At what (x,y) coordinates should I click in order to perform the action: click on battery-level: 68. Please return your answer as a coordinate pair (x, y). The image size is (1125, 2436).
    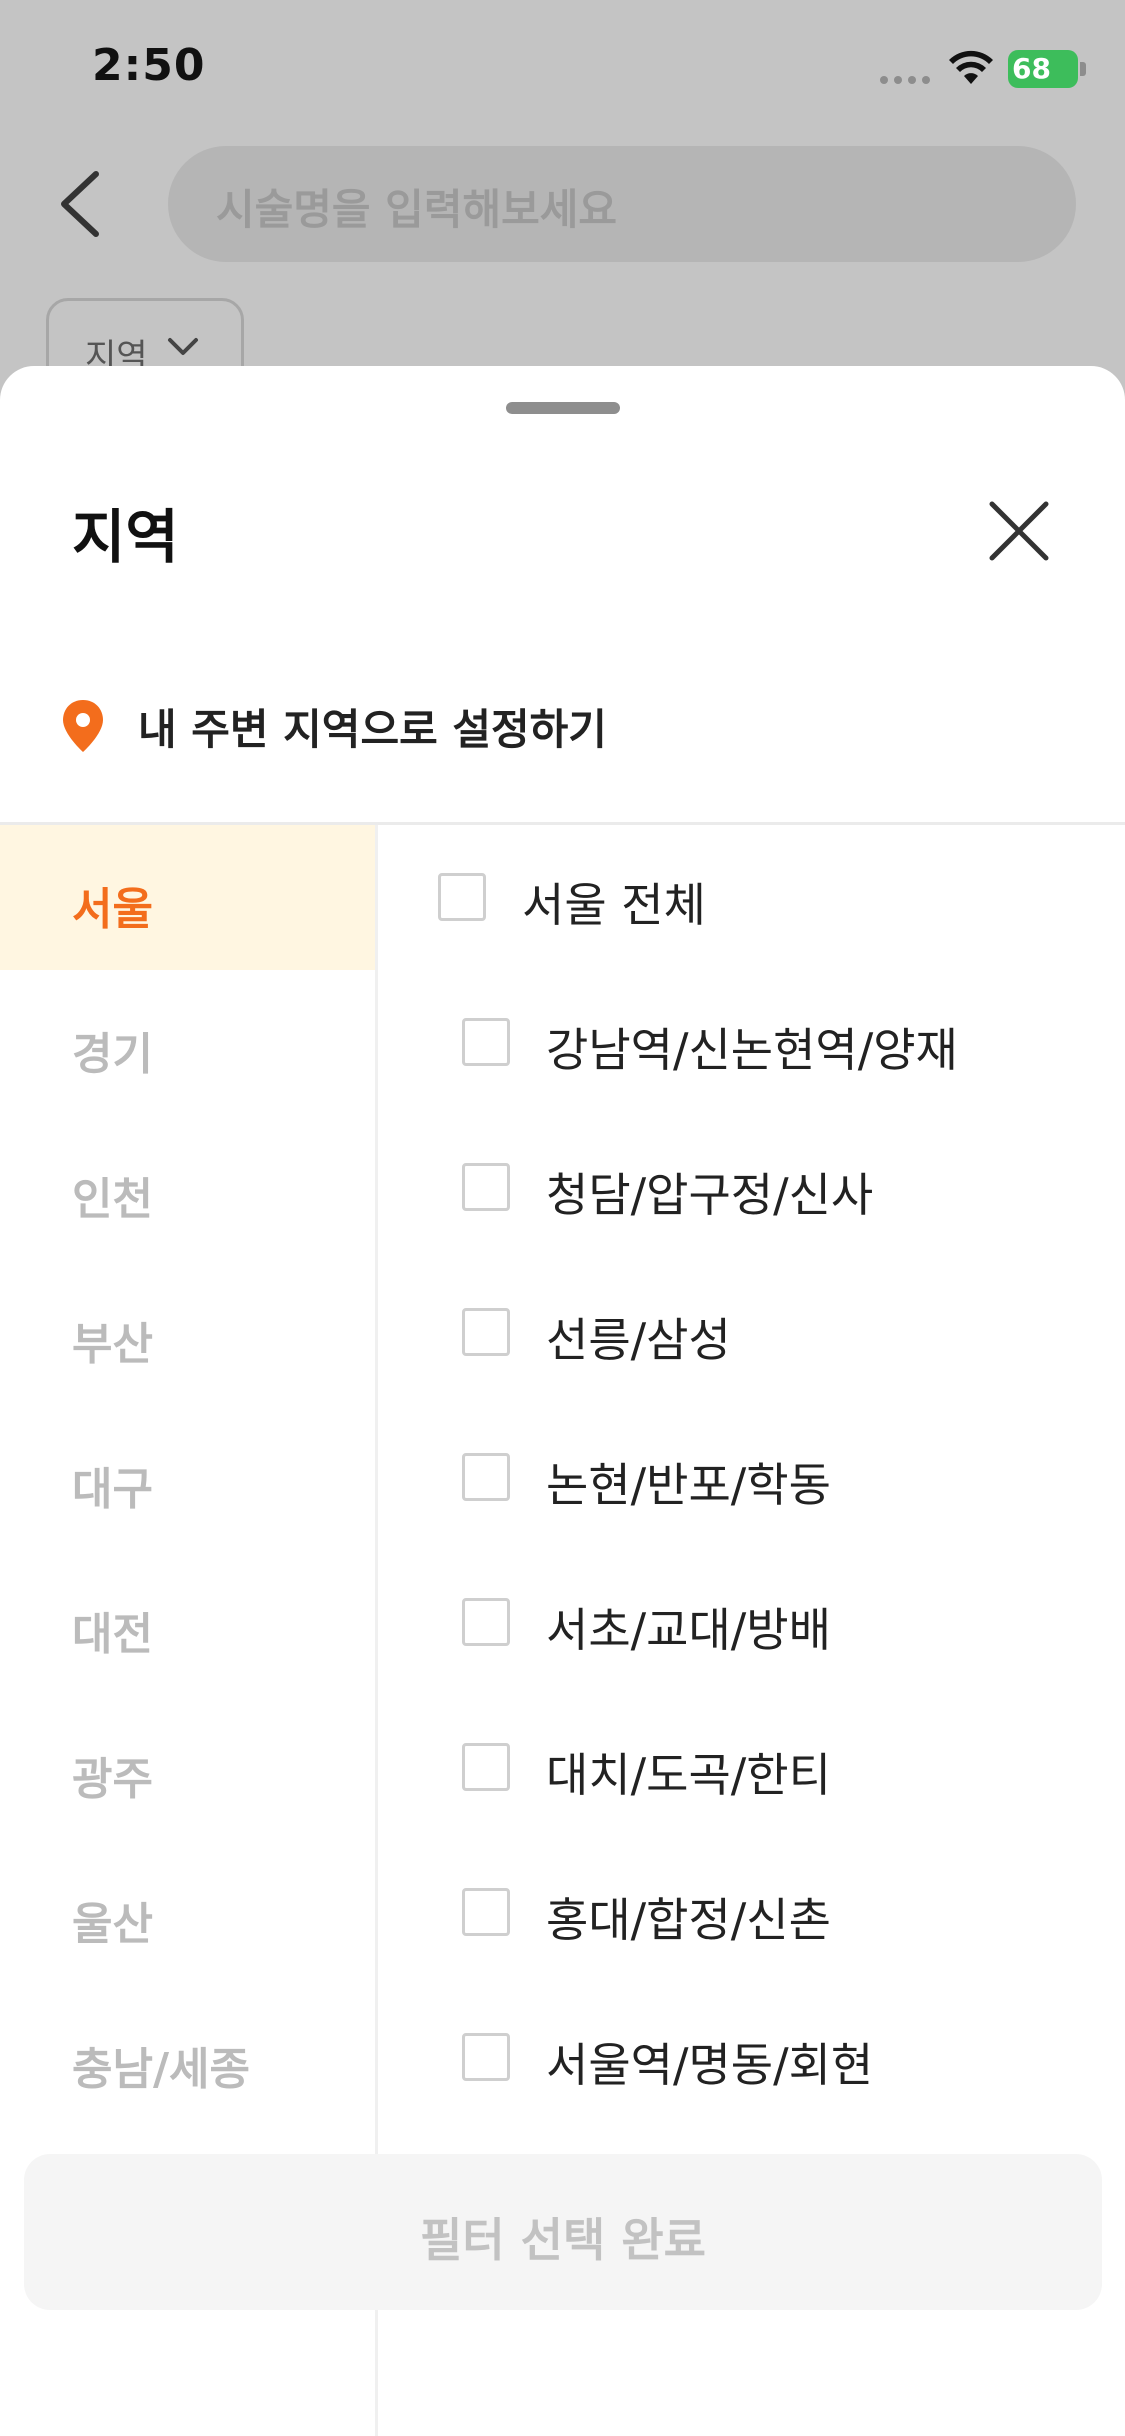
    Looking at the image, I should click on (1031, 68).